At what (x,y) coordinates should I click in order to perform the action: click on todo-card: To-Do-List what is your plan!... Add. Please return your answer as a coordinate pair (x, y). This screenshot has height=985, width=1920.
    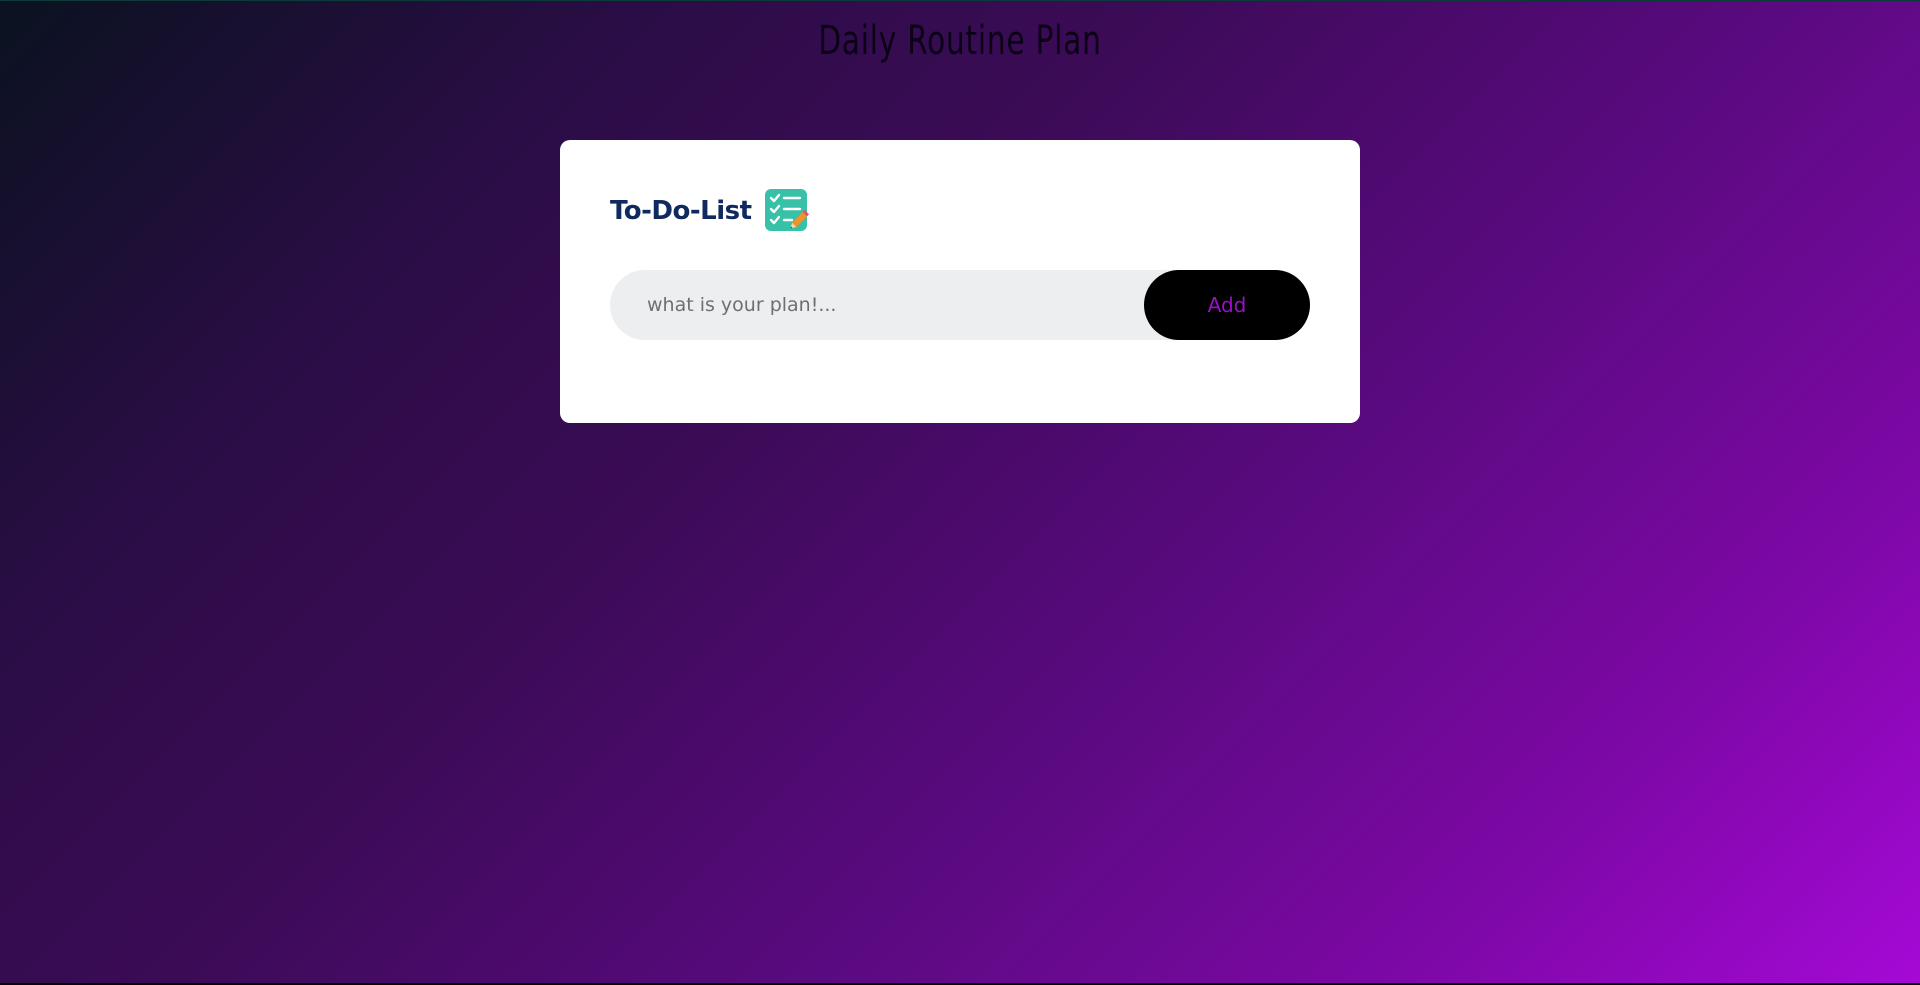
    Looking at the image, I should click on (960, 281).